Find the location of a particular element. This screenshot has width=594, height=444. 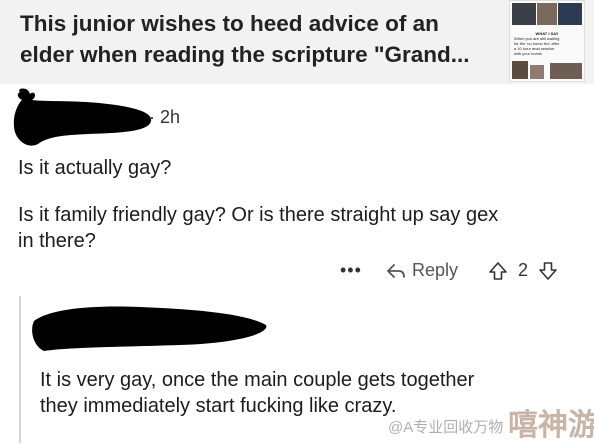

redacted-username is located at coordinates (82, 117).